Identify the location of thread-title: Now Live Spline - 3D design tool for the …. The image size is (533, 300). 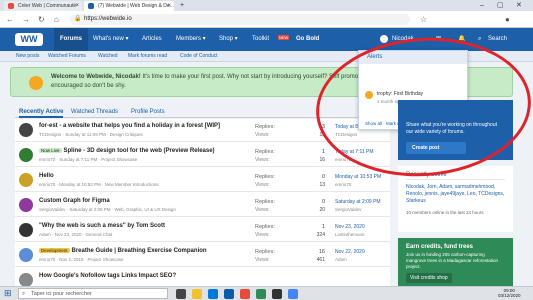
(127, 151).